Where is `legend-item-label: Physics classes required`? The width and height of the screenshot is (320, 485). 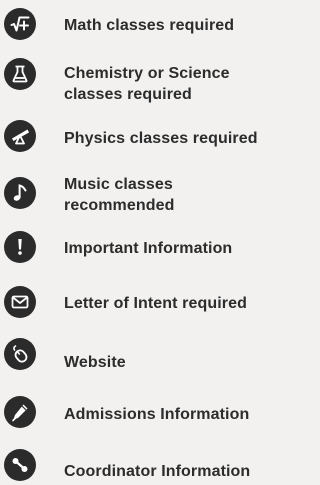
legend-item-label: Physics classes required is located at coordinates (161, 138).